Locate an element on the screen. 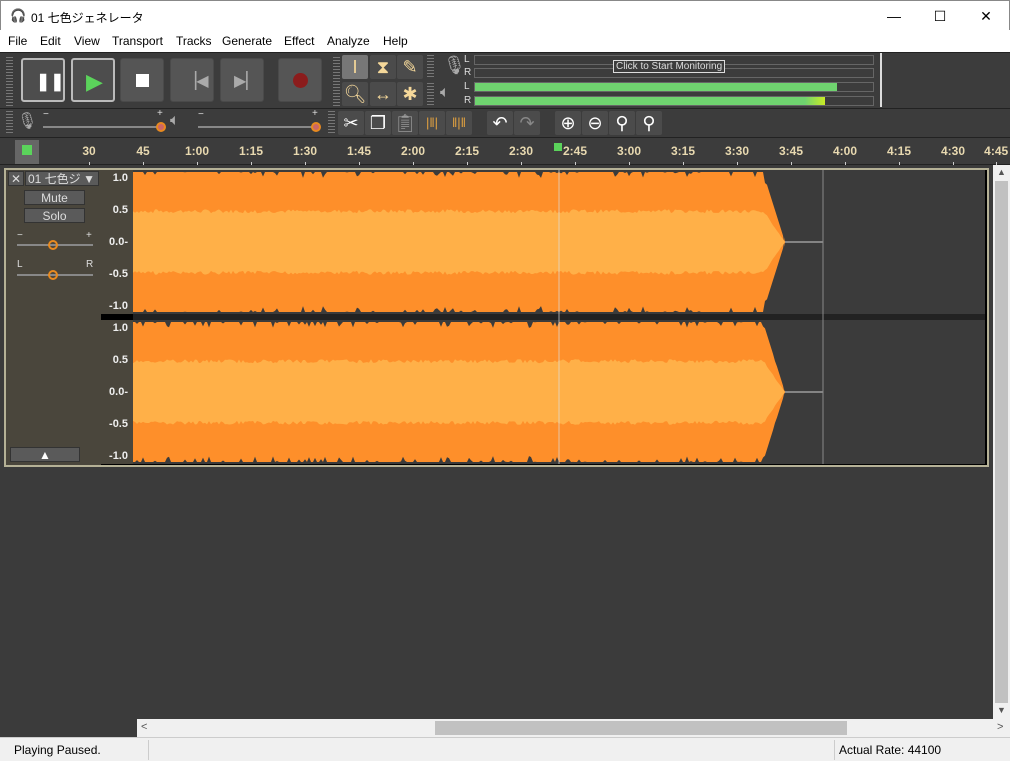  pause-button: ❚❚ is located at coordinates (43, 80).